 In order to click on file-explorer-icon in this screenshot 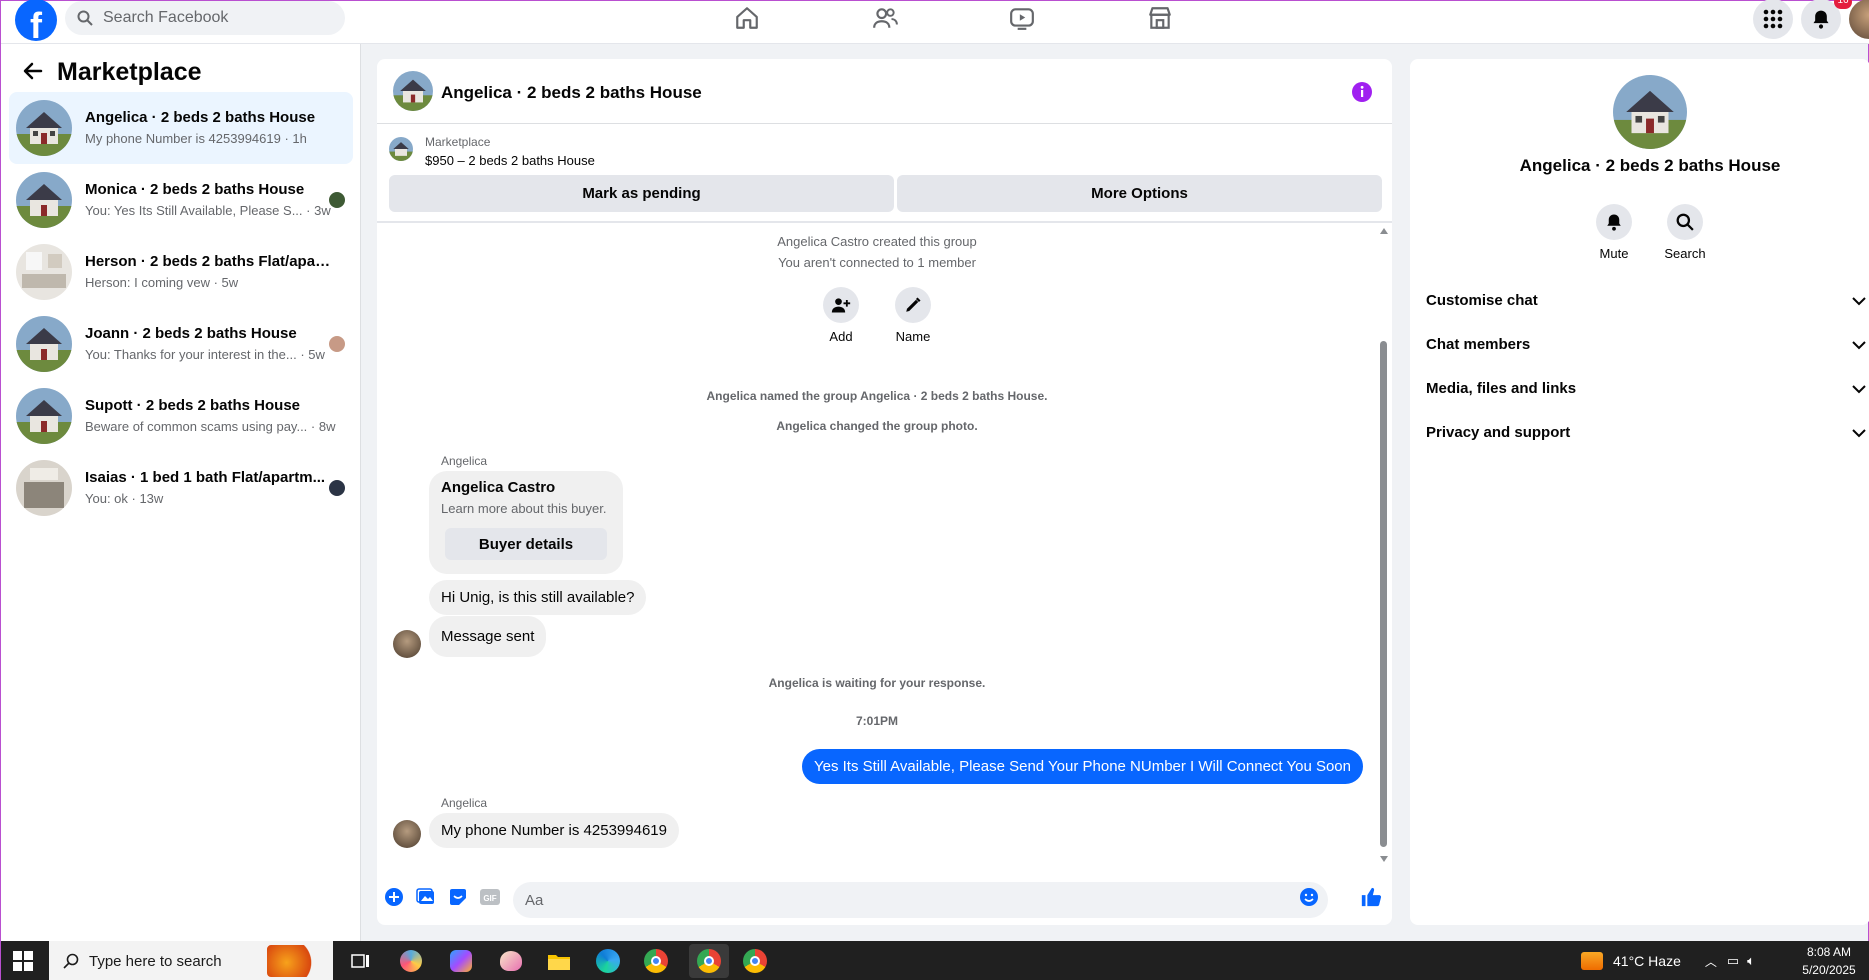, I will do `click(559, 961)`.